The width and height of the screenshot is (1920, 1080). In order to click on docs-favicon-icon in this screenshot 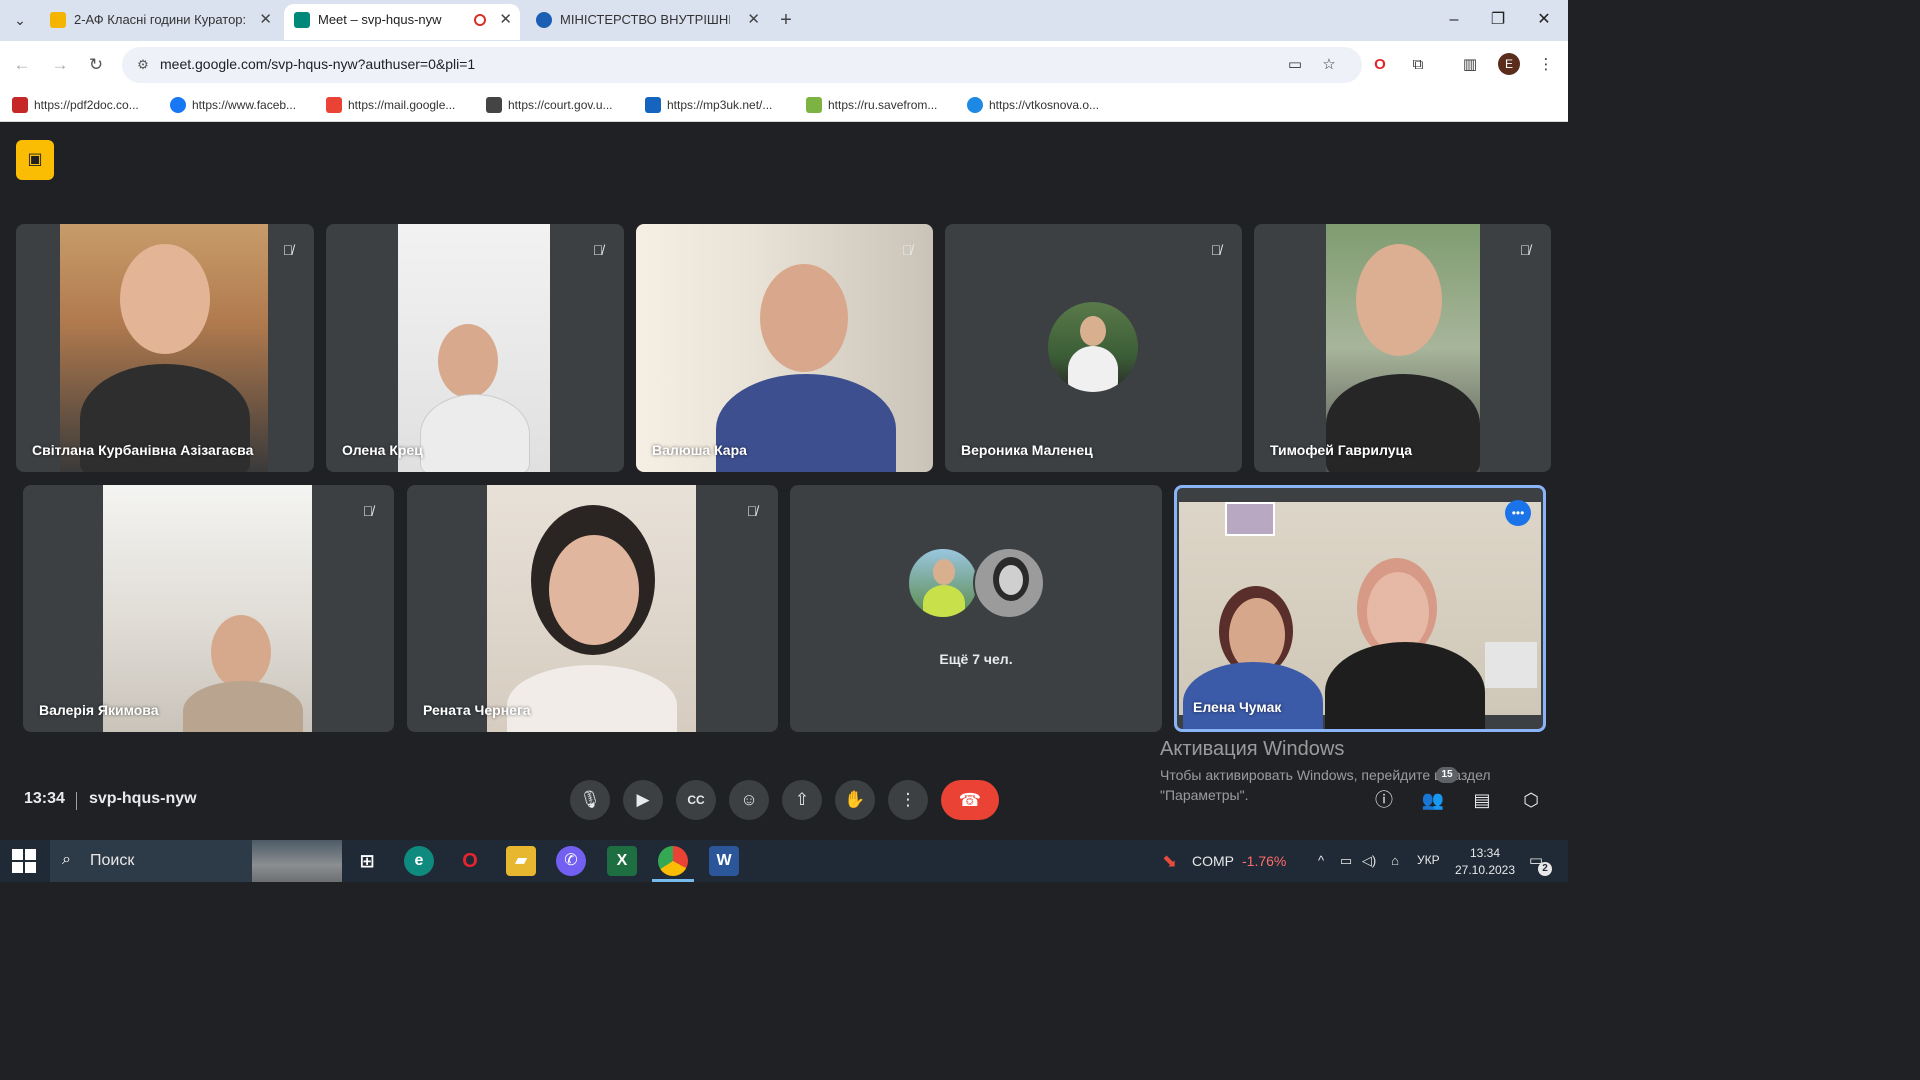, I will do `click(58, 20)`.